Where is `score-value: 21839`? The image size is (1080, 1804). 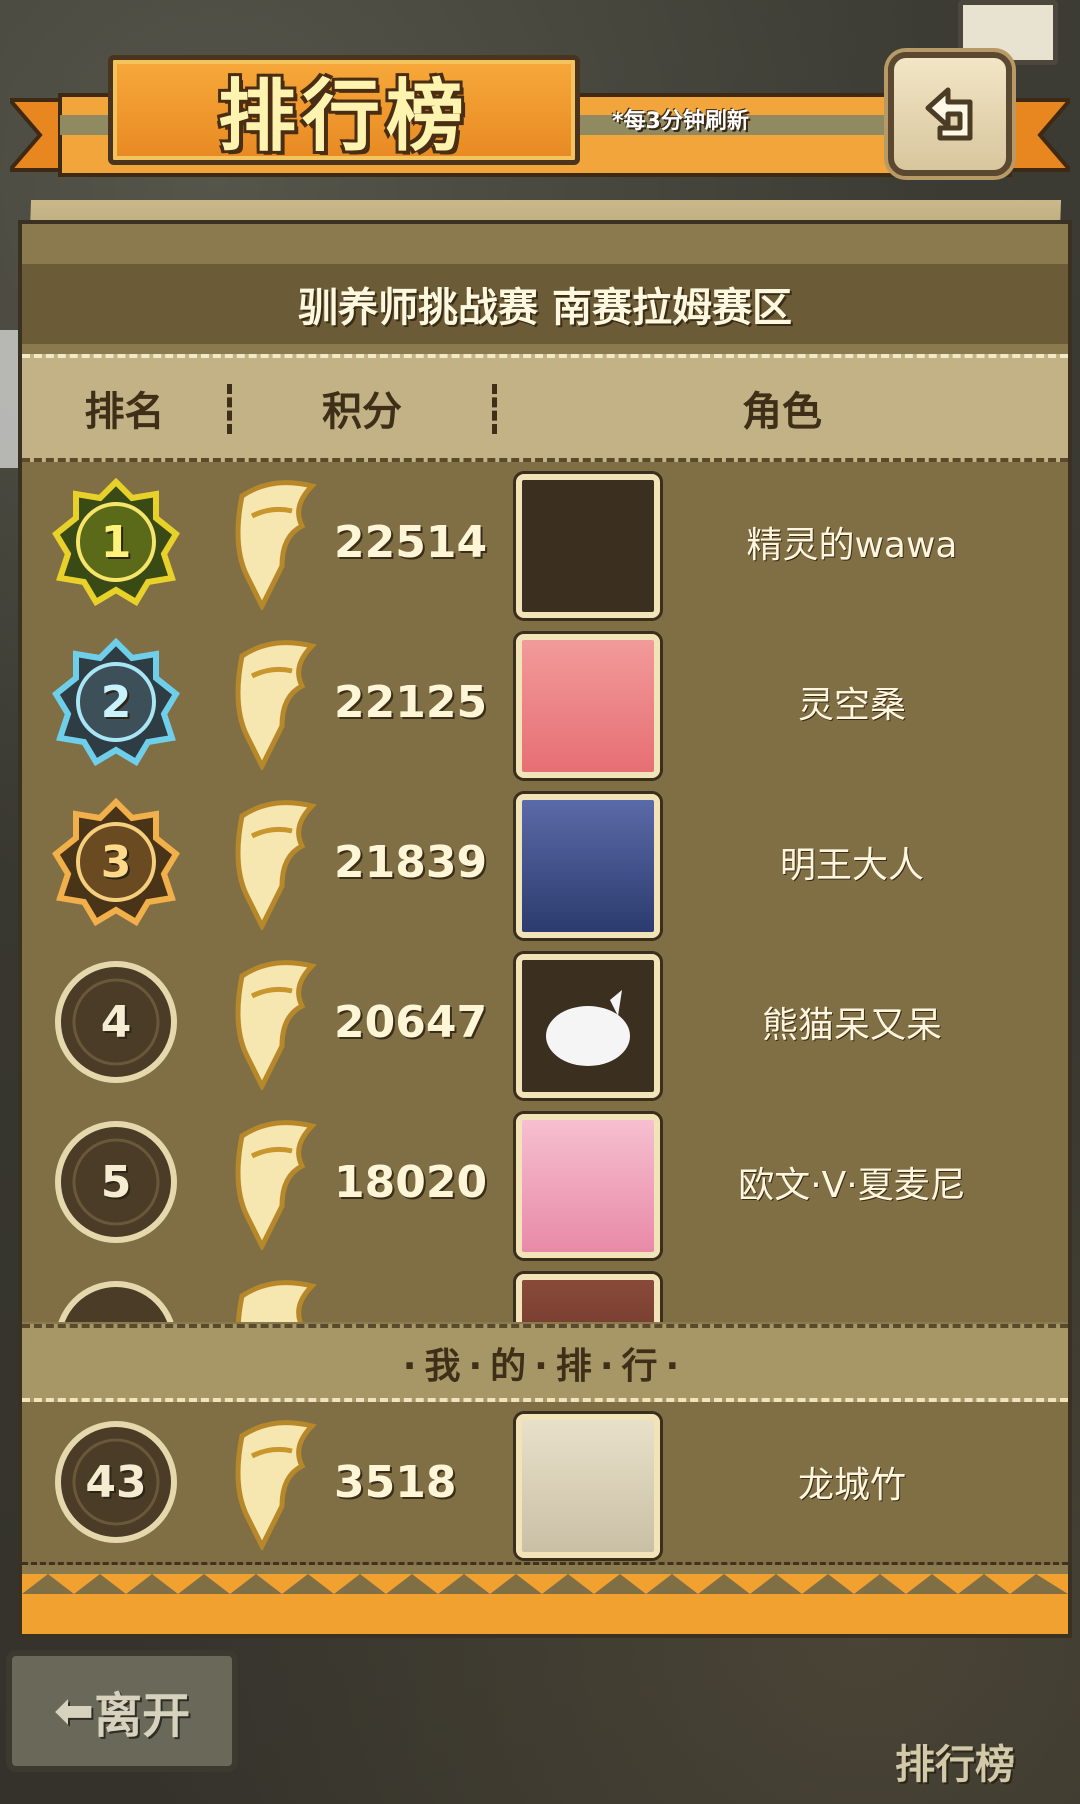
score-value: 21839 is located at coordinates (411, 862).